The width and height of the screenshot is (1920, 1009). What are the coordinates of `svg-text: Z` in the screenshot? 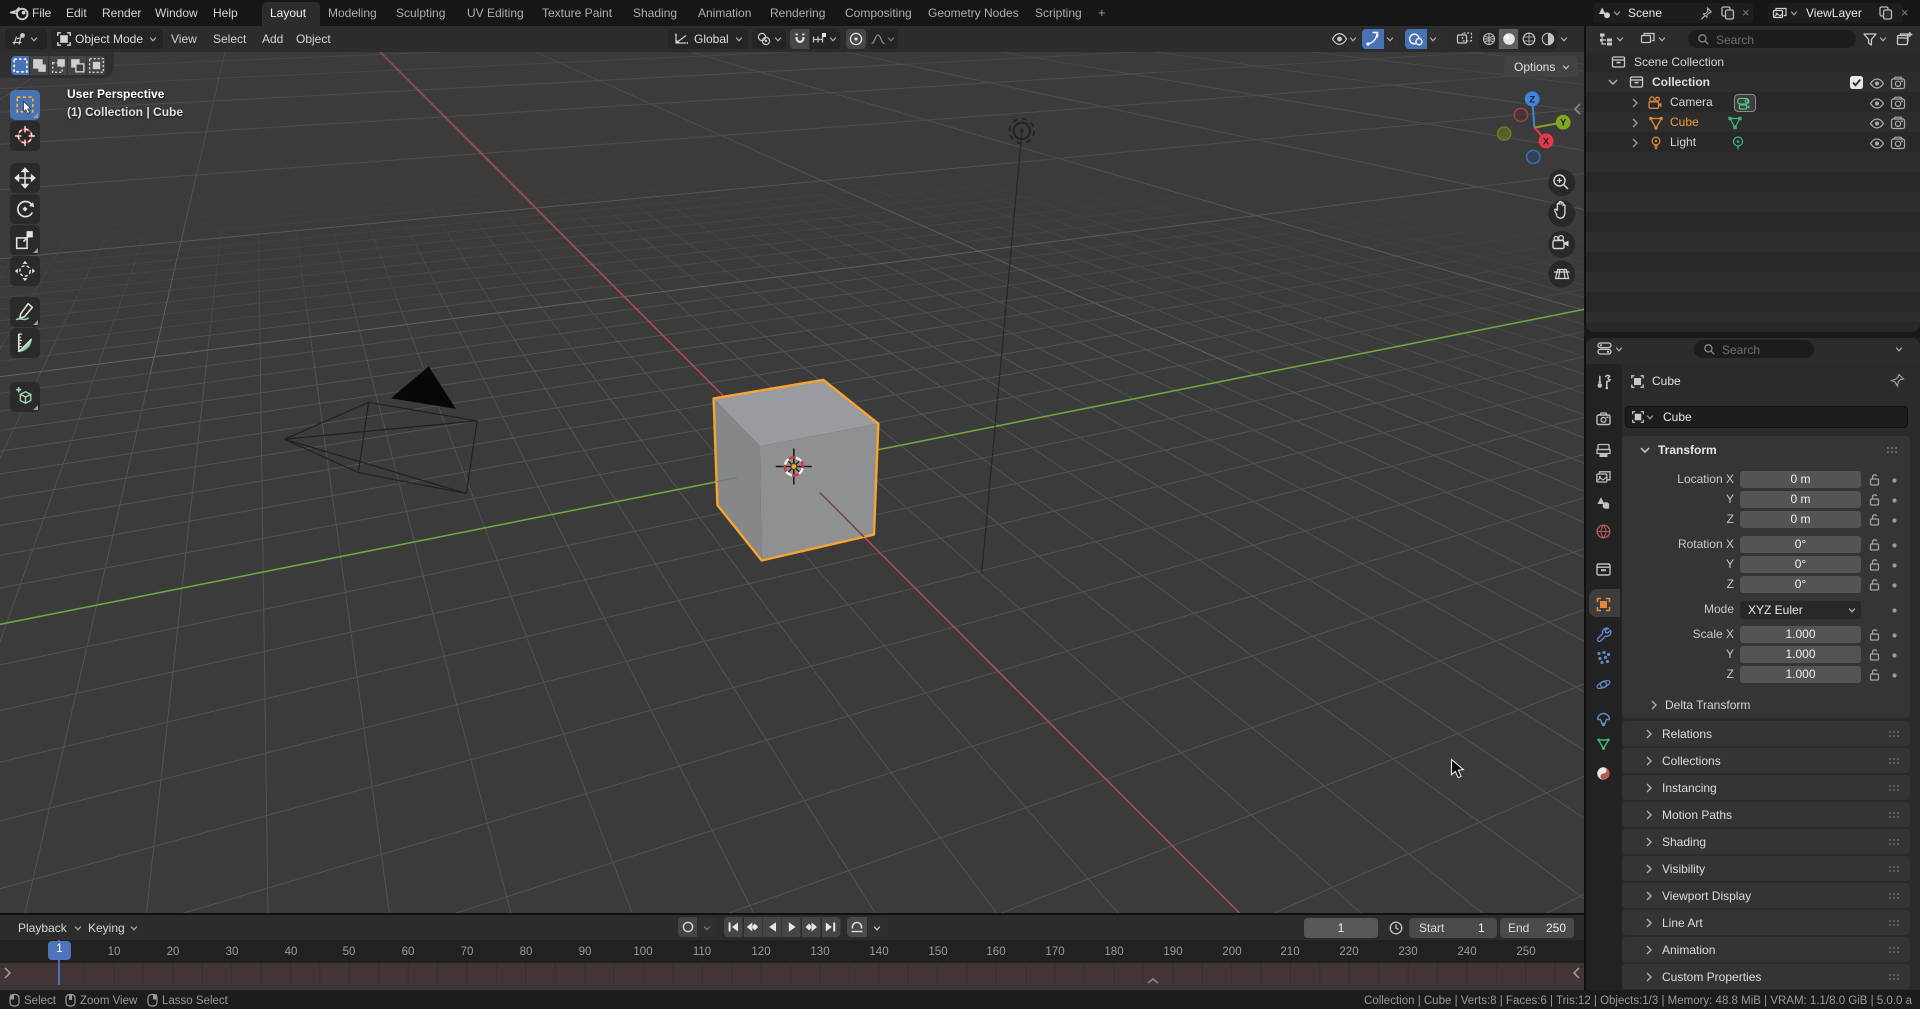 It's located at (1532, 99).